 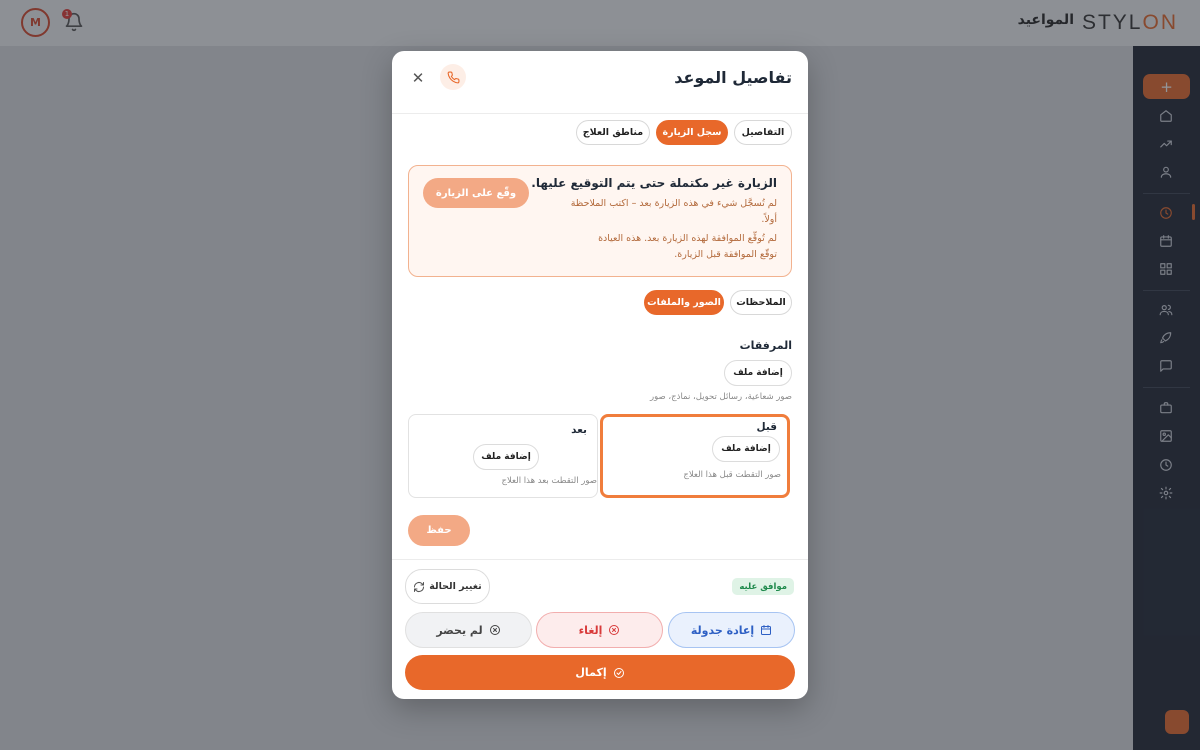 I want to click on reschedule-label: إعادة جدولة, so click(x=722, y=630).